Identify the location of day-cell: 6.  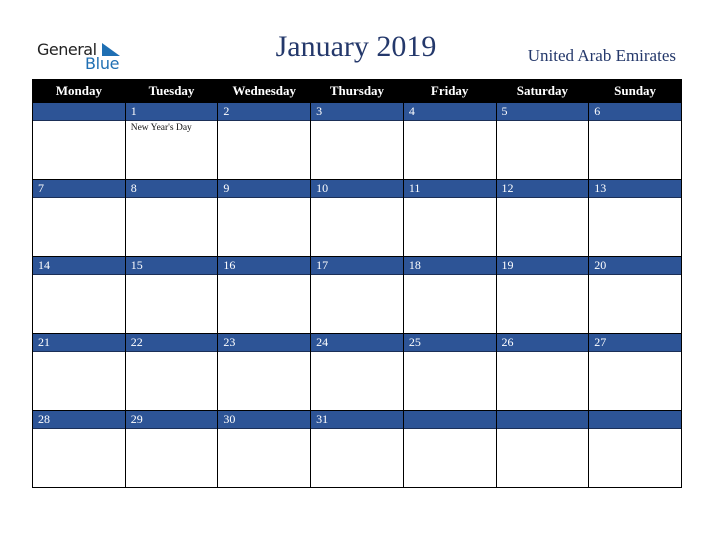
(635, 141).